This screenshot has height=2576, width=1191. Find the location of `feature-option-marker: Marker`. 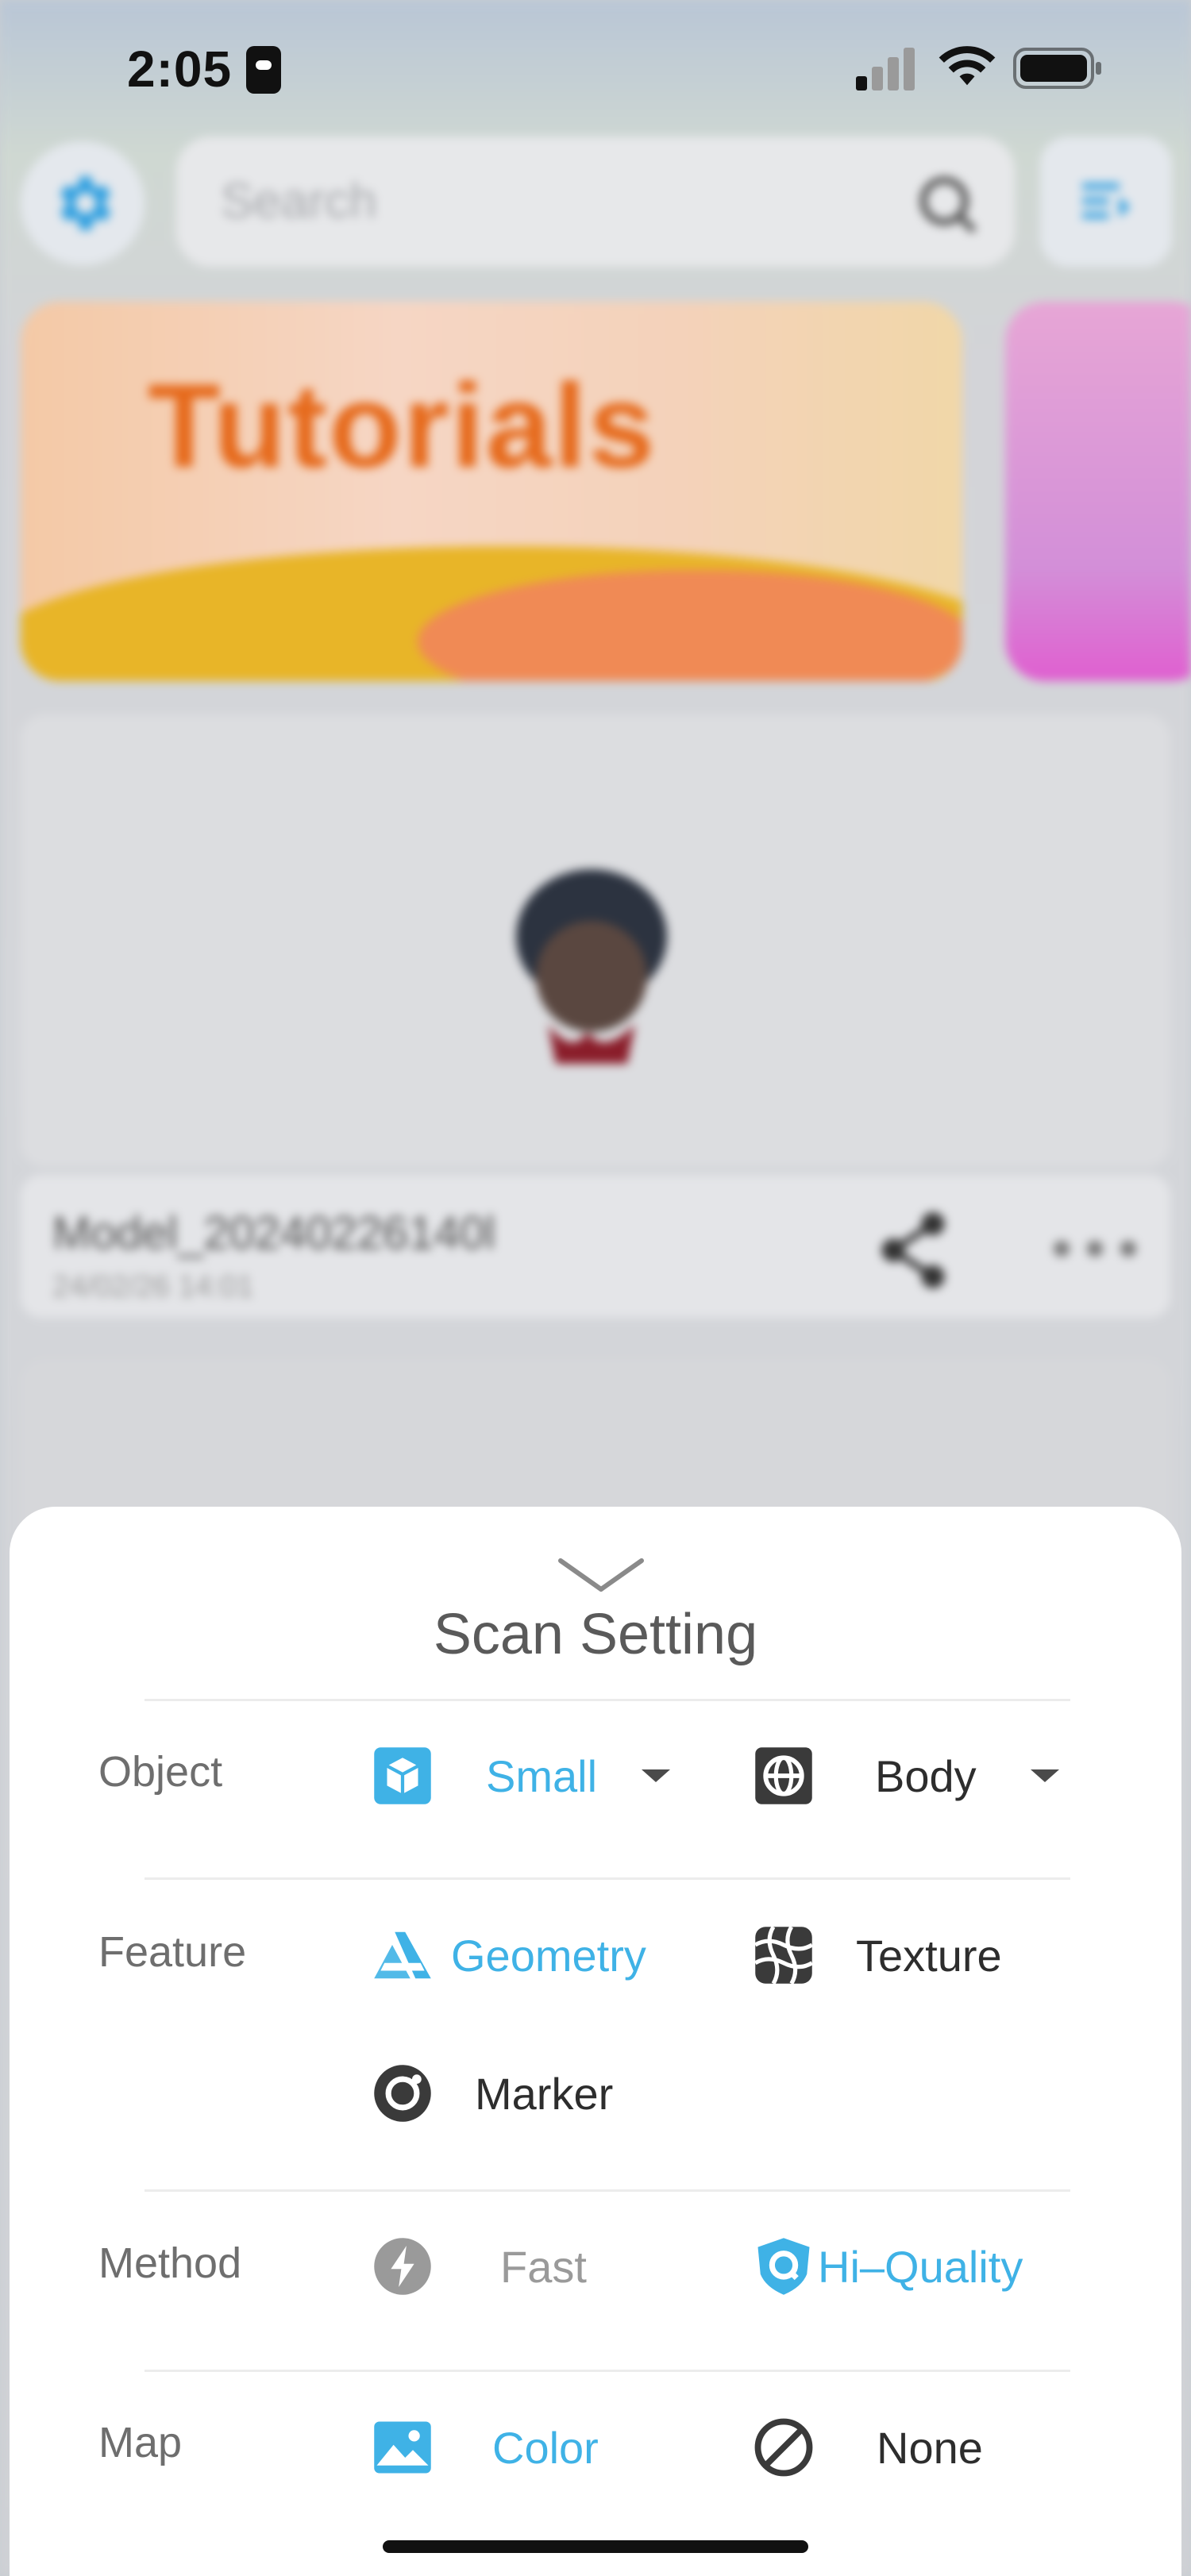

feature-option-marker: Marker is located at coordinates (492, 2093).